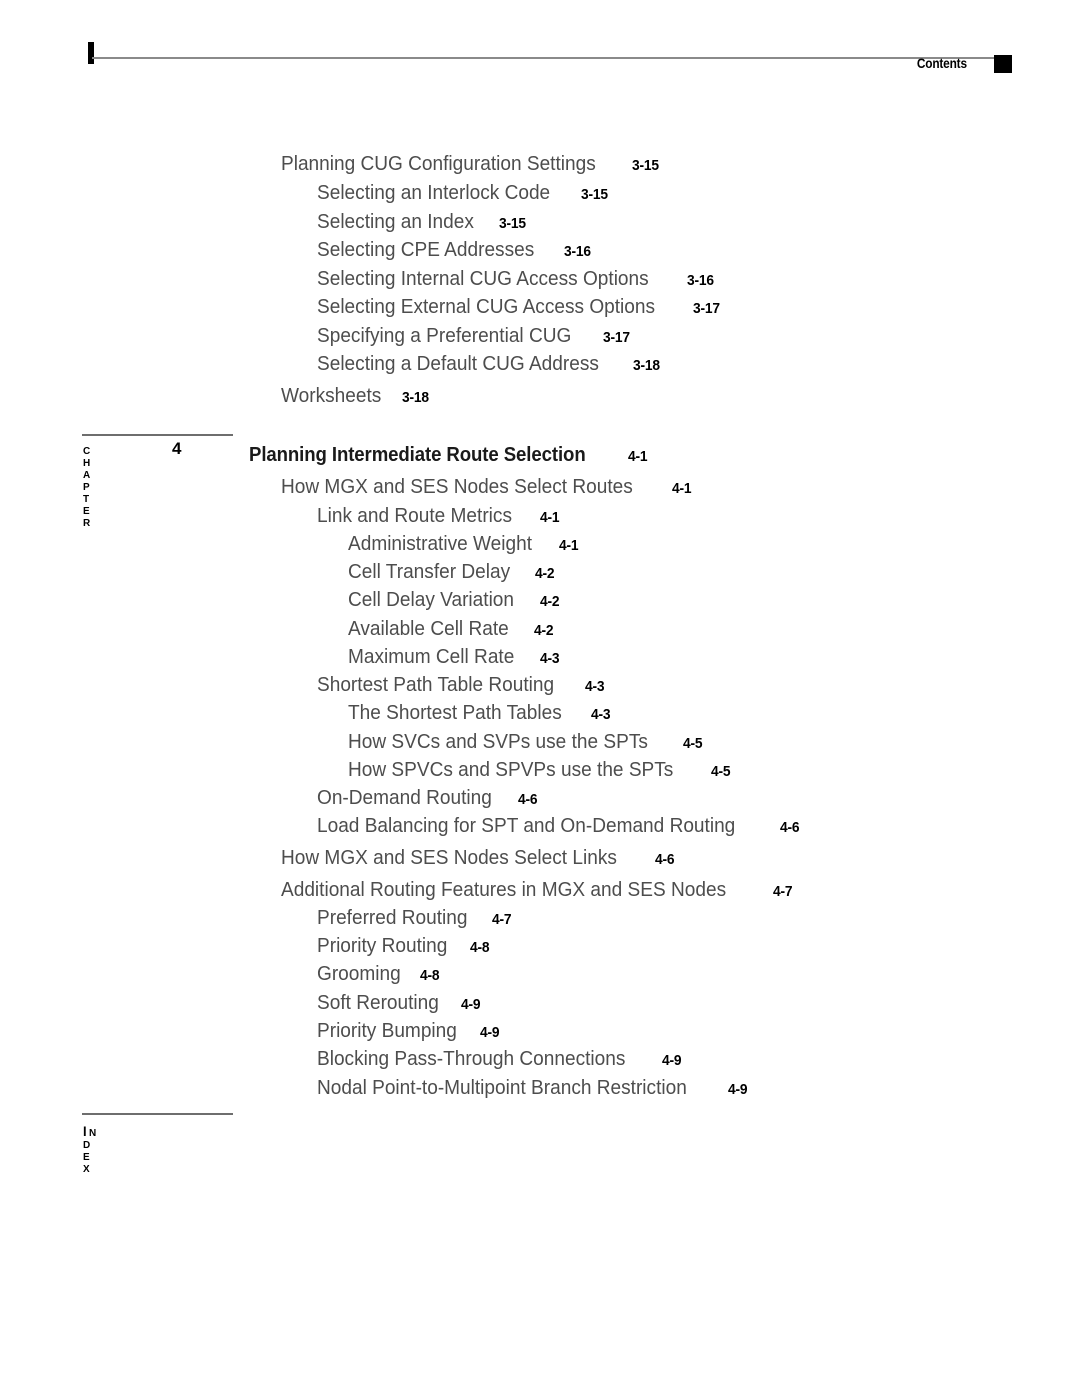  I want to click on toc-entry-label: How MGX and SES Nodes Select Links, so click(449, 857).